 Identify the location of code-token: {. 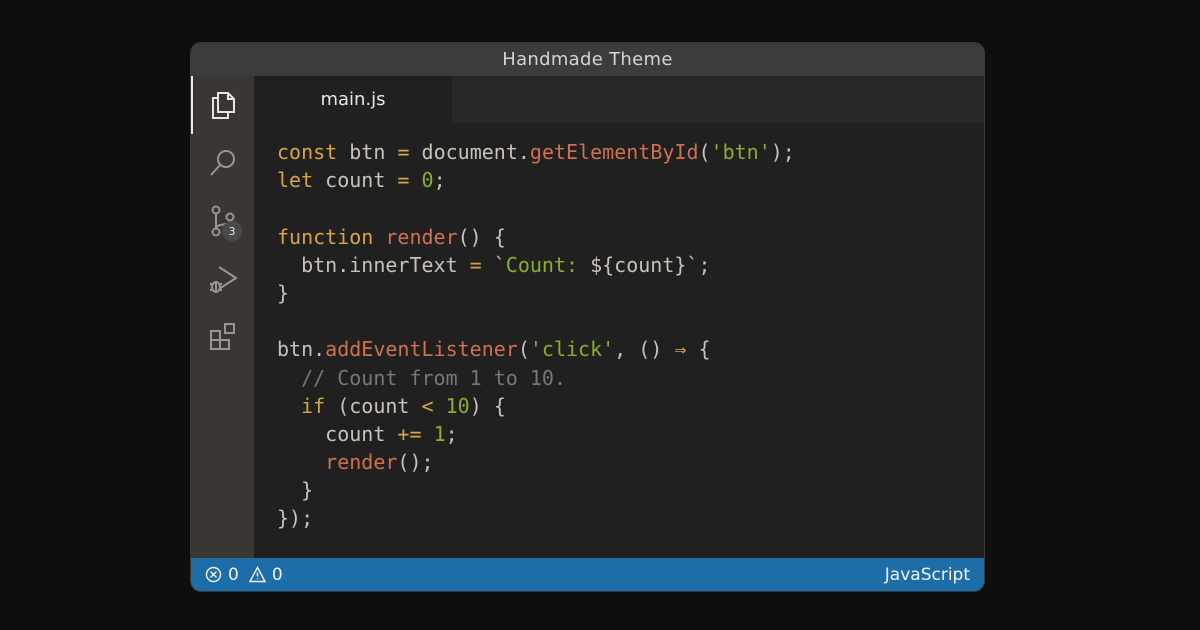
(698, 349).